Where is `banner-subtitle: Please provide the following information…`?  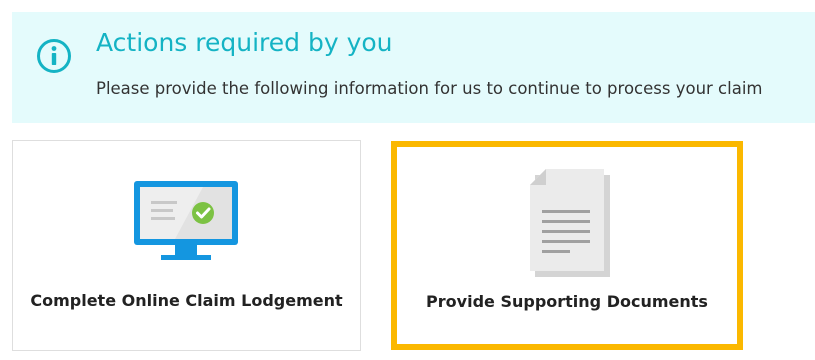 banner-subtitle: Please provide the following information… is located at coordinates (429, 88).